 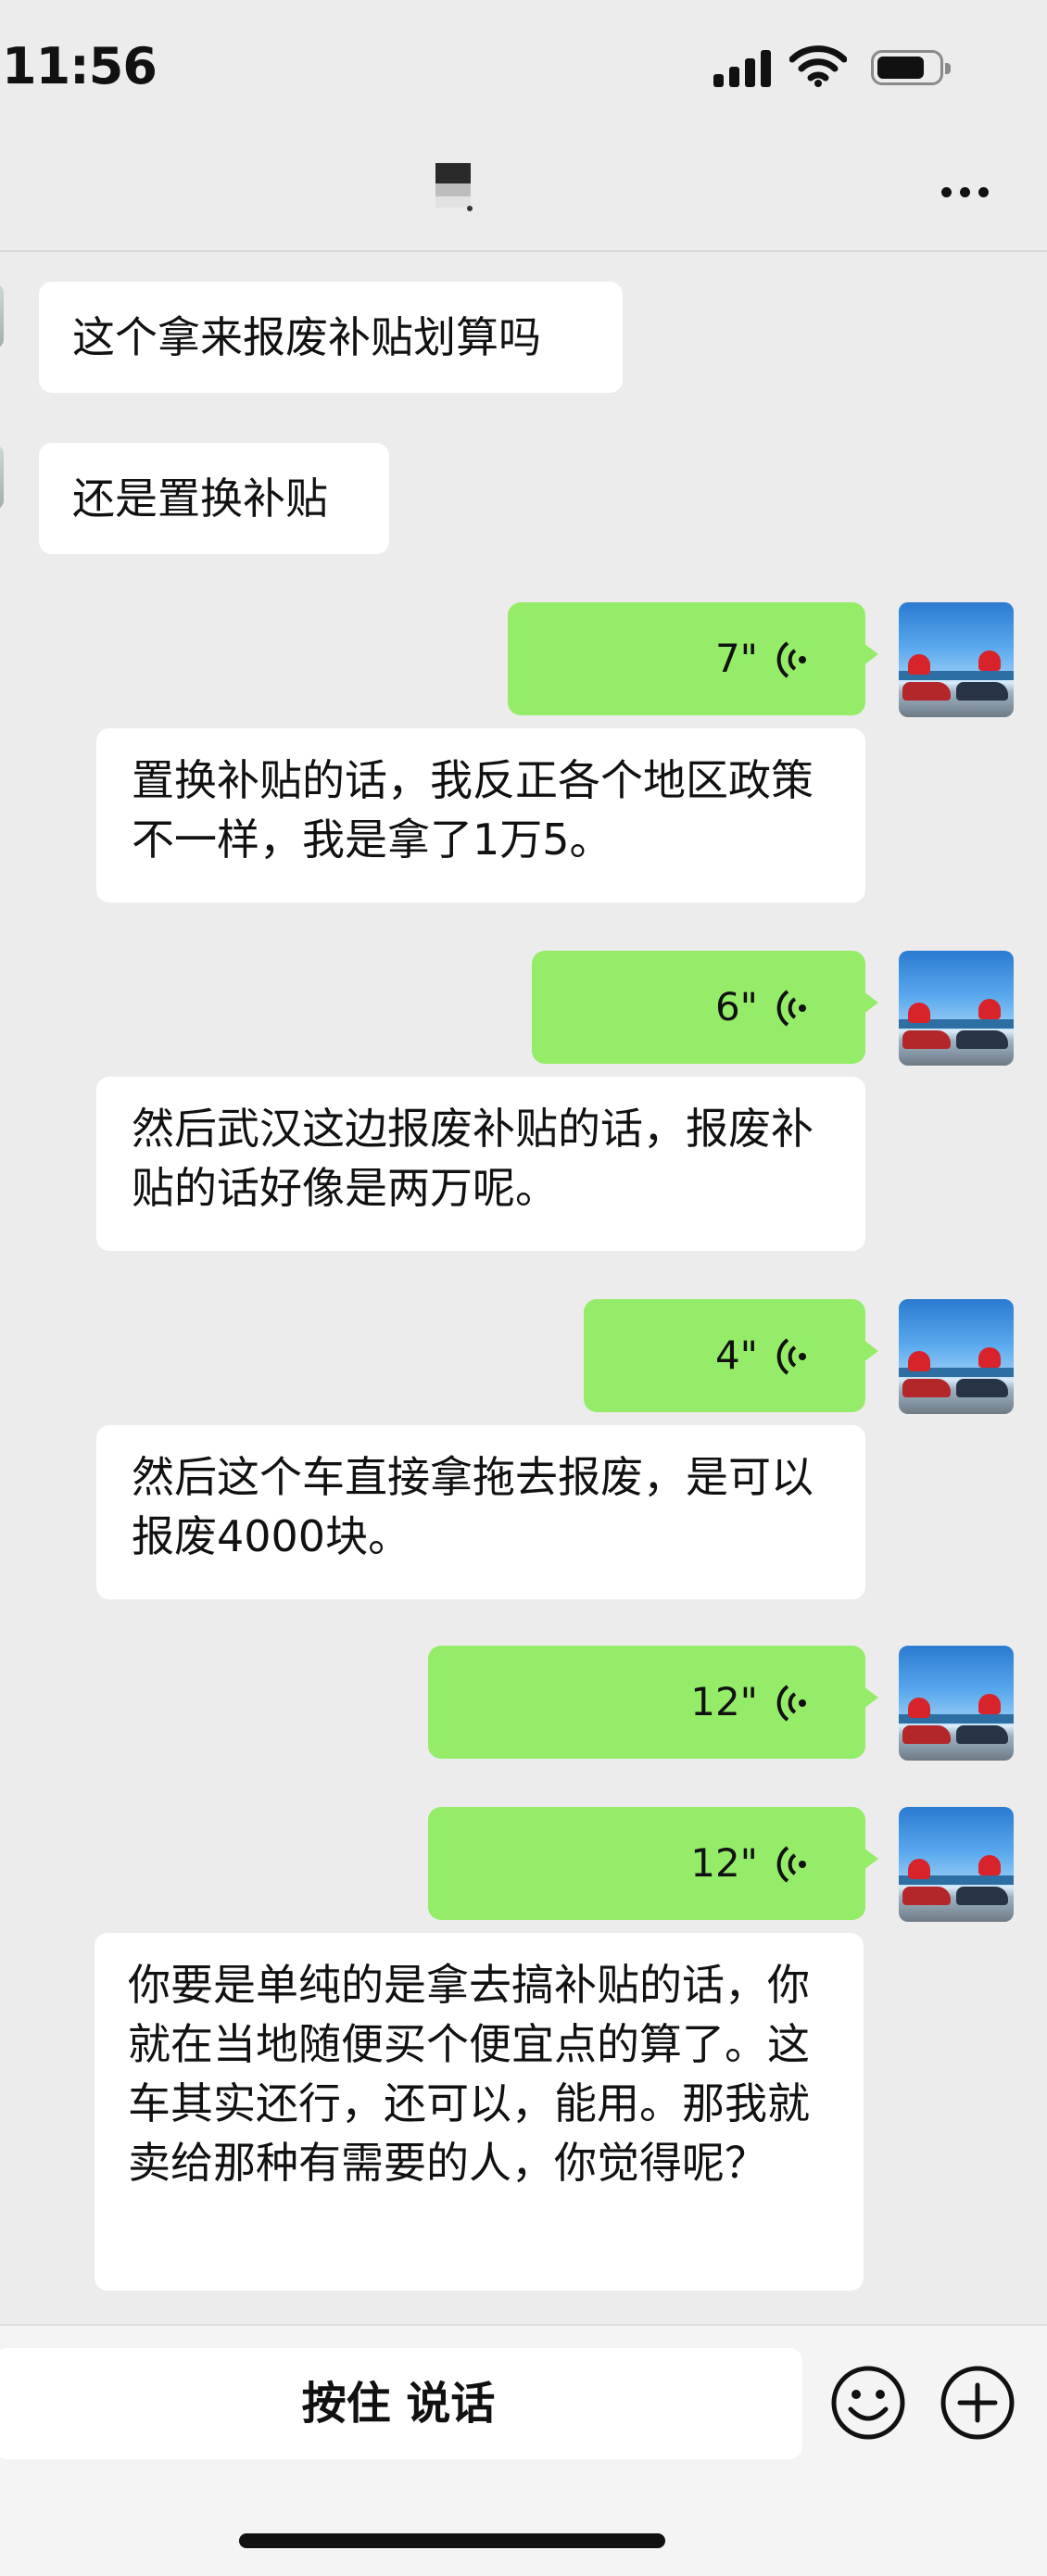 I want to click on voice-transcript: 然后这个车直接拿拖去报废，是可以报废4000块。, so click(x=480, y=1512).